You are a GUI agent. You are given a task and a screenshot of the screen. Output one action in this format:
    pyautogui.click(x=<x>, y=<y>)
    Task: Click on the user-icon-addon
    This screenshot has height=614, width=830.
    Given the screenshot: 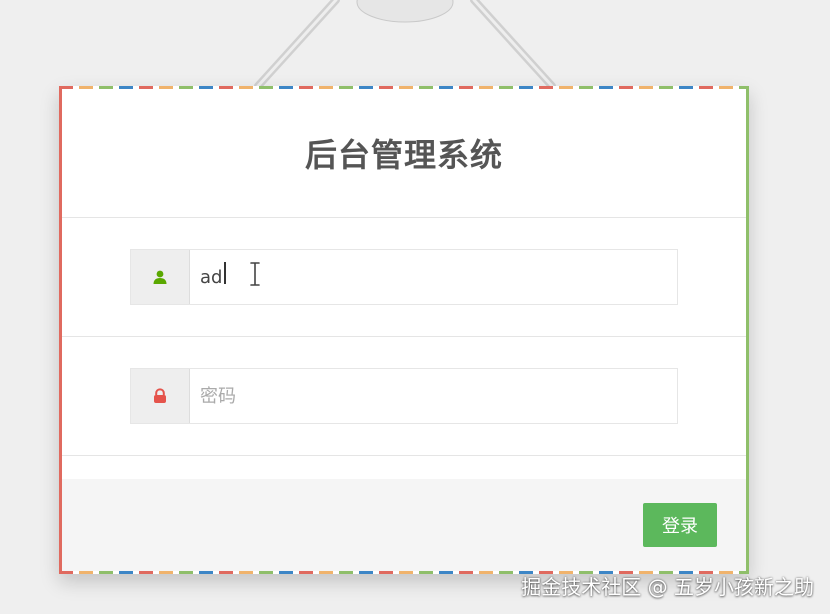 What is the action you would take?
    pyautogui.click(x=160, y=277)
    